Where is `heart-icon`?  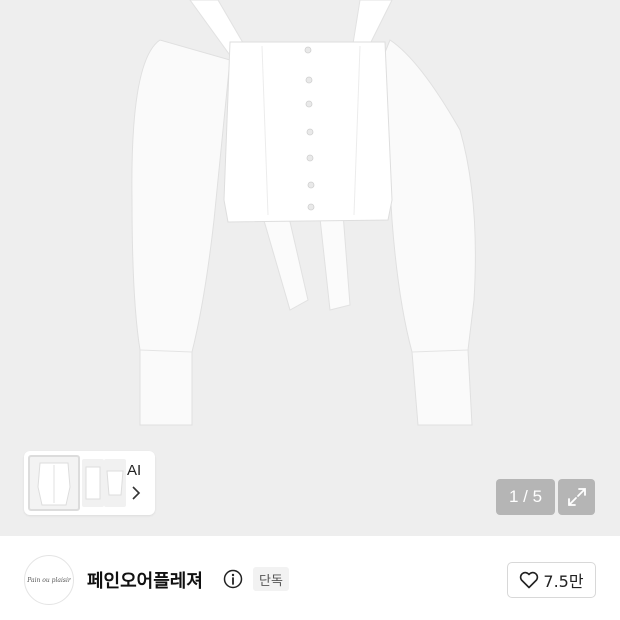 heart-icon is located at coordinates (529, 580).